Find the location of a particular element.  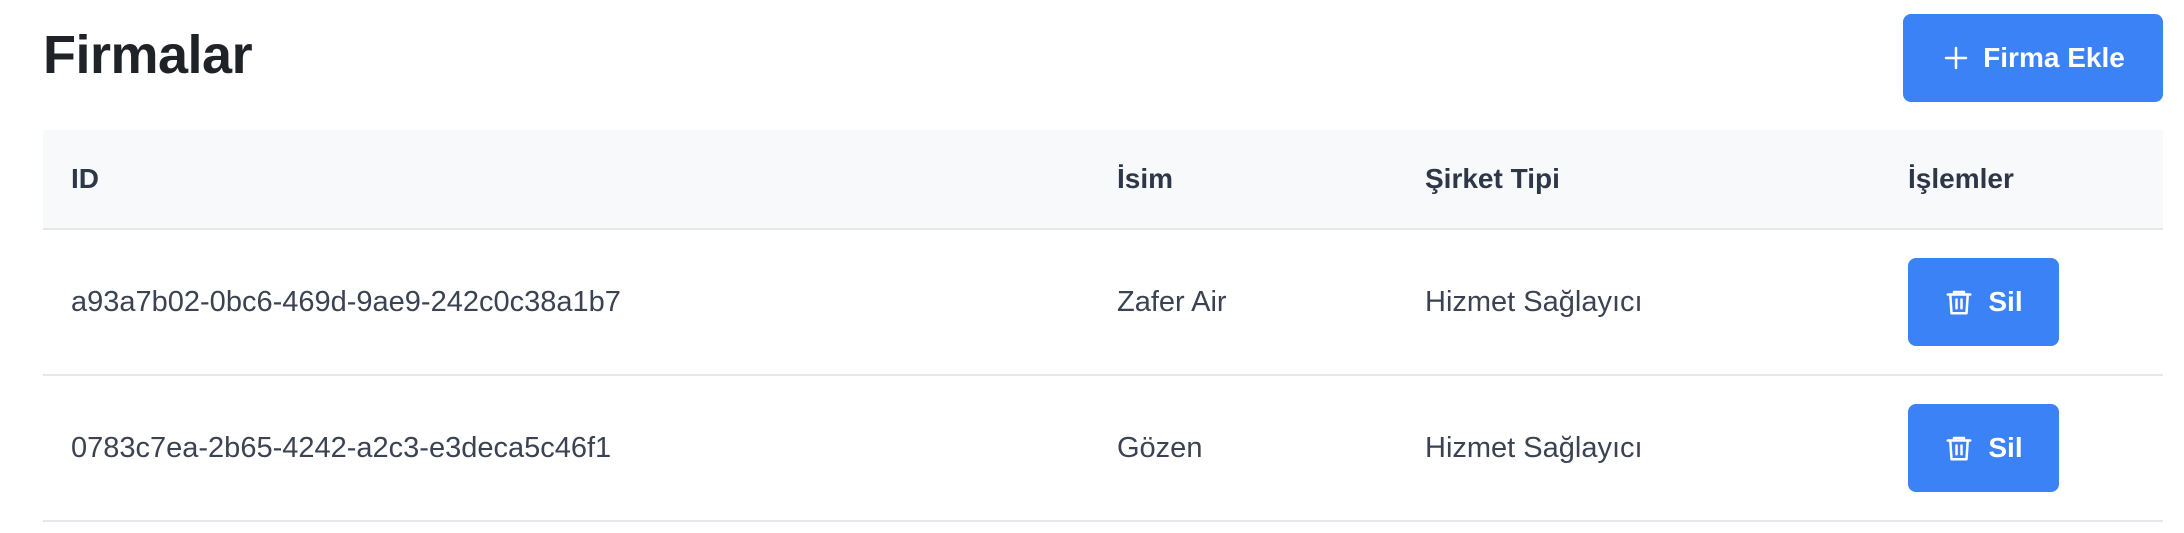

cell-id: a93a7b02-0bc6-469d-9ae9-242c0c38a1b7 is located at coordinates (346, 301).